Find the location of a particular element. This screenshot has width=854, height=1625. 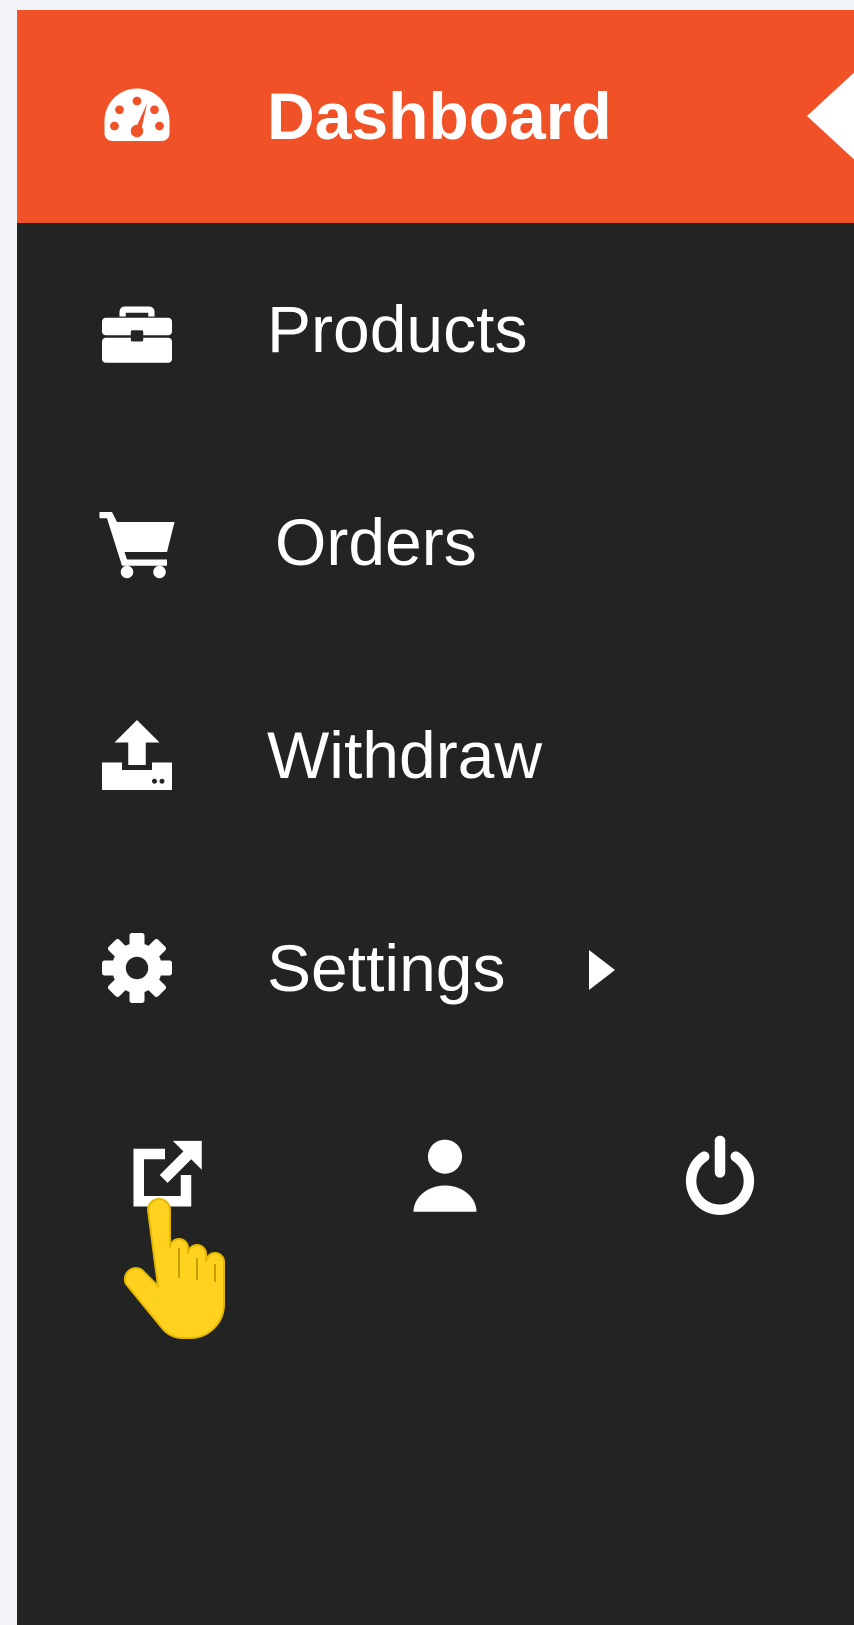

sidebar-item-orders: Orders is located at coordinates (435, 542).